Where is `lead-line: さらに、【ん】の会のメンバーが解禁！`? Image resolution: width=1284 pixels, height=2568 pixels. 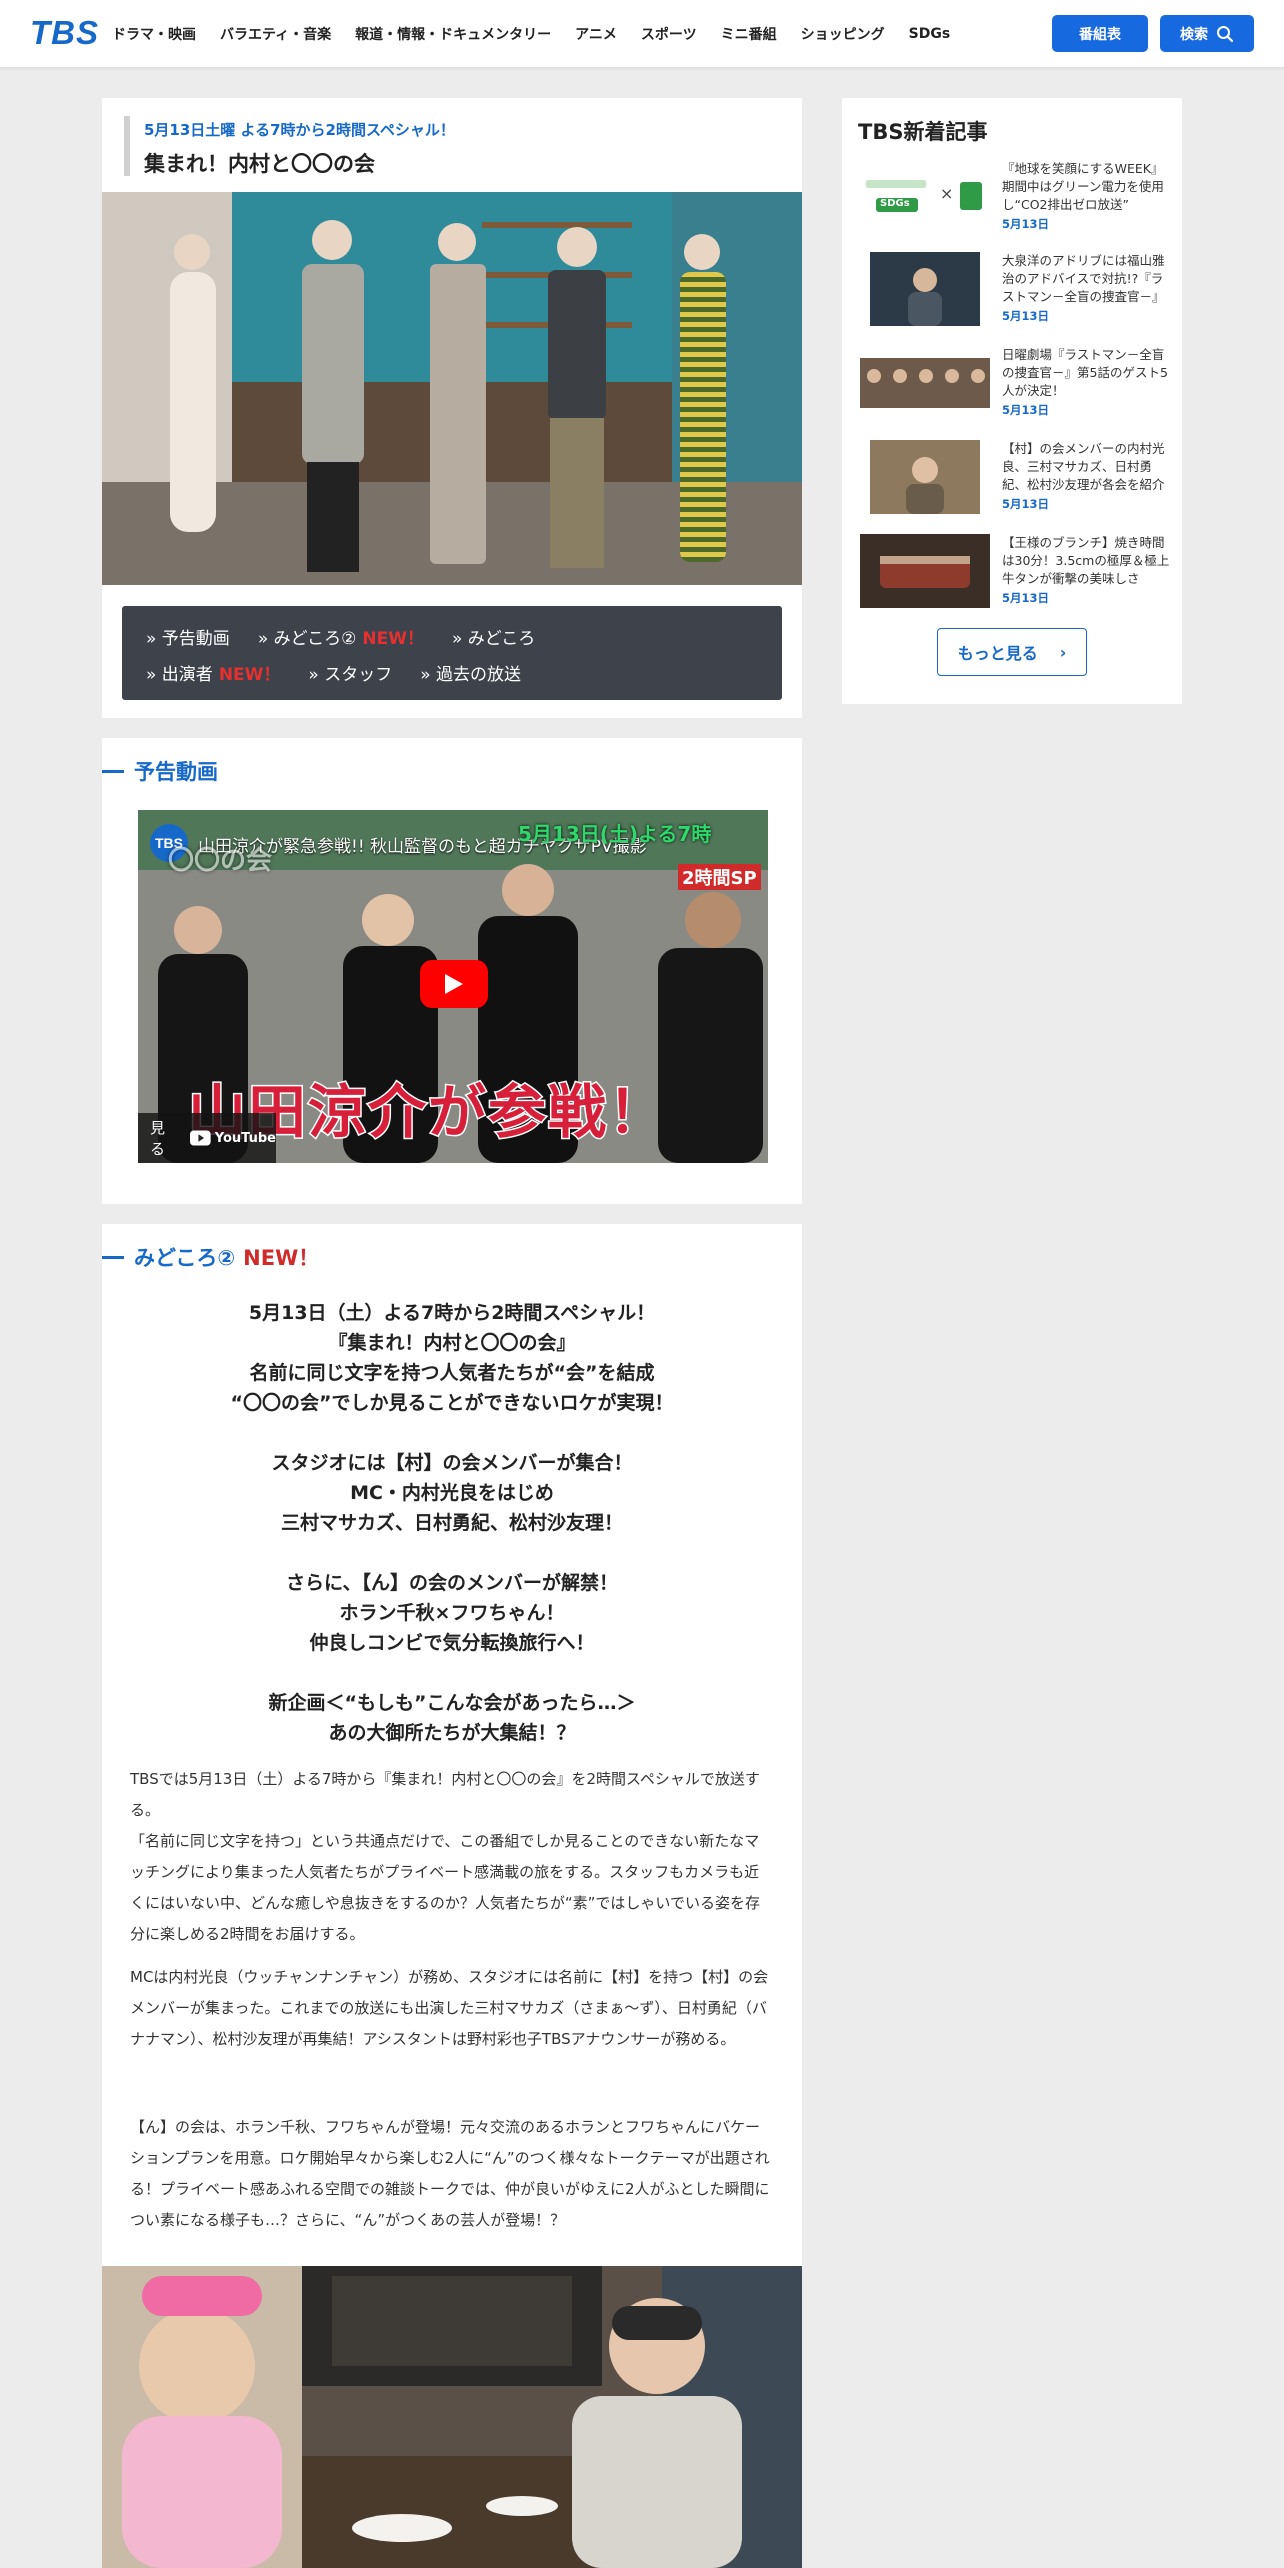 lead-line: さらに、【ん】の会のメンバーが解禁！ is located at coordinates (452, 1583).